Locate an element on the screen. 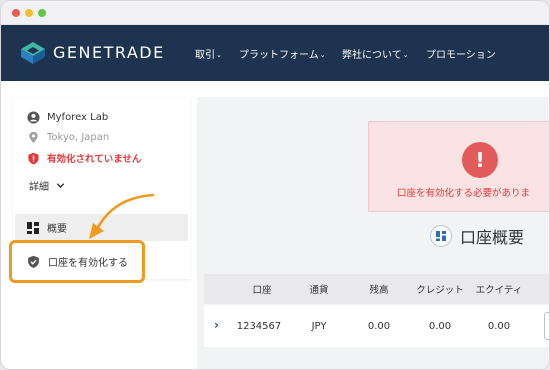 Image resolution: width=550 pixels, height=370 pixels. row-action-button is located at coordinates (546, 326).